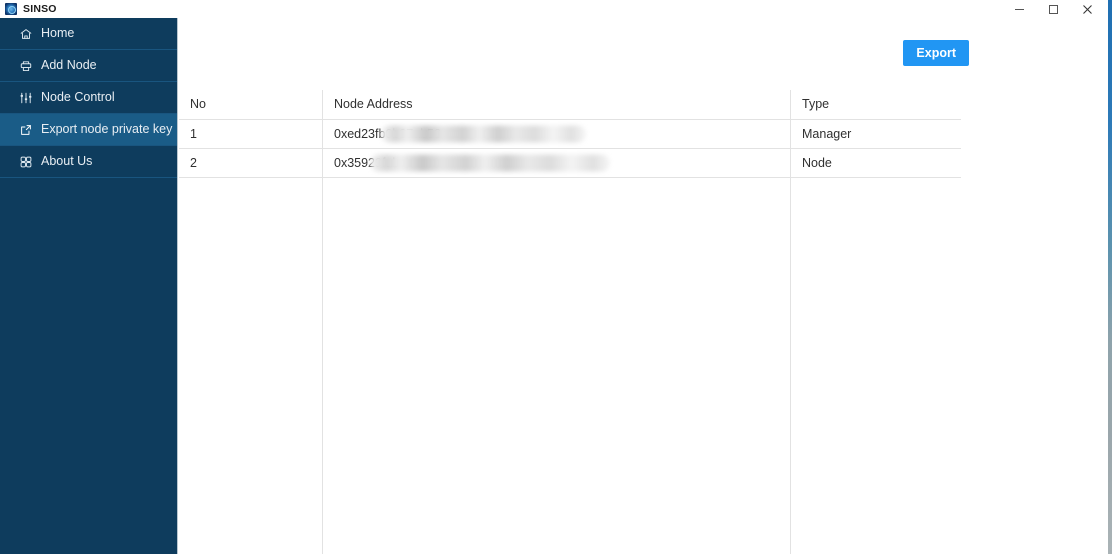  I want to click on title-bar: SINSO, so click(556, 9).